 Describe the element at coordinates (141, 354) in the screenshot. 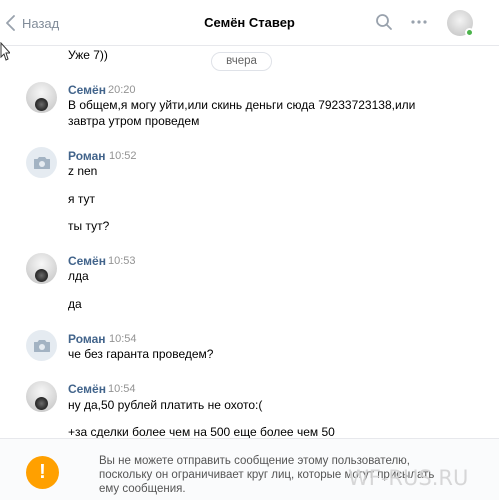

I see `message-text: че без гаранта проведем?` at that location.